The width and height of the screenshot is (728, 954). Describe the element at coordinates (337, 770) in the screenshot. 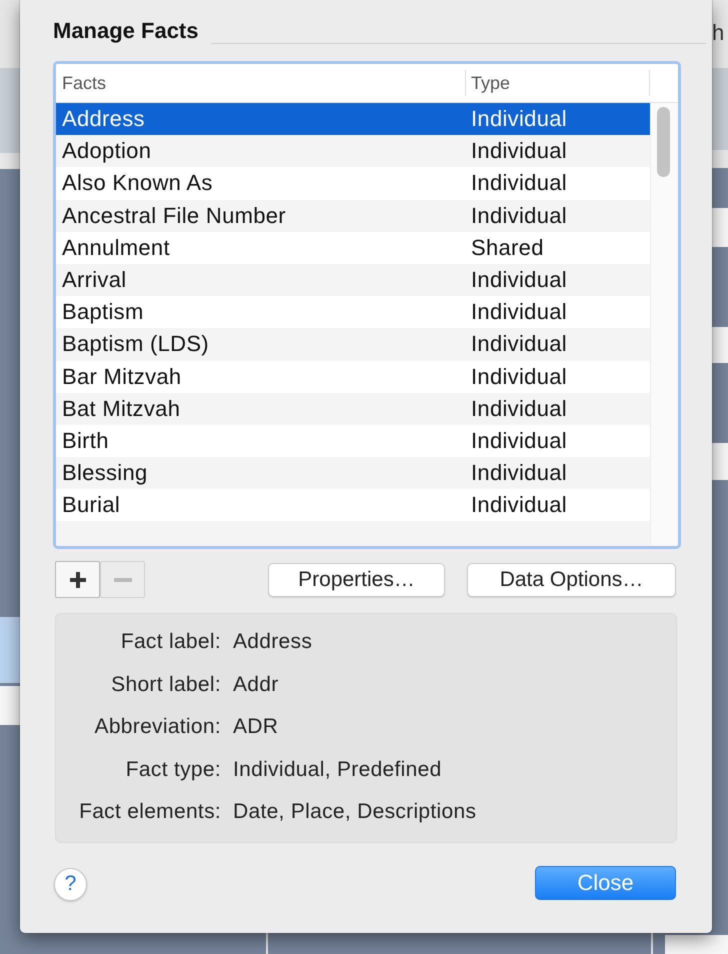

I see `detail-value: Individual, Predefined` at that location.